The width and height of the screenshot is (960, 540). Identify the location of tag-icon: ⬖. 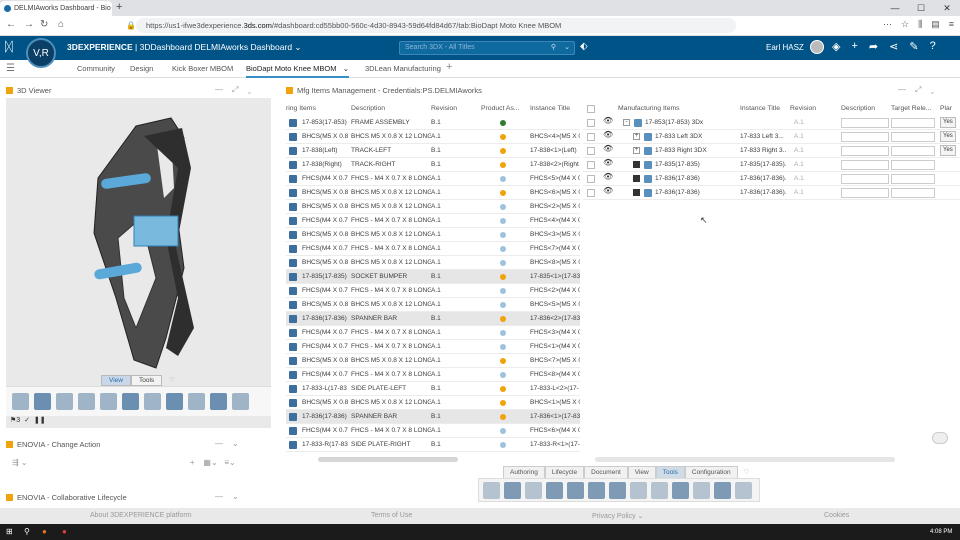
(584, 46).